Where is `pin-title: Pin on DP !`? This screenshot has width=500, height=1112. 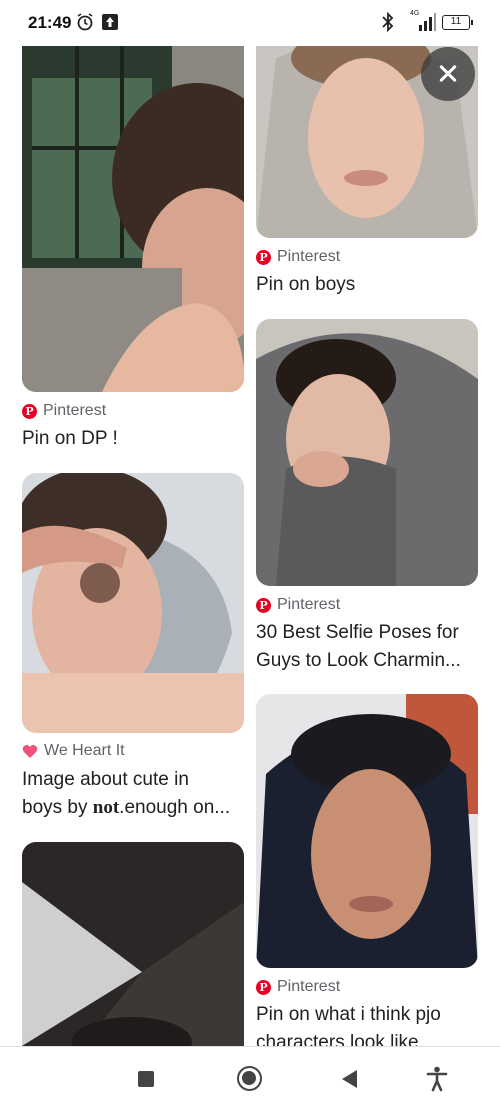 pin-title: Pin on DP ! is located at coordinates (133, 439).